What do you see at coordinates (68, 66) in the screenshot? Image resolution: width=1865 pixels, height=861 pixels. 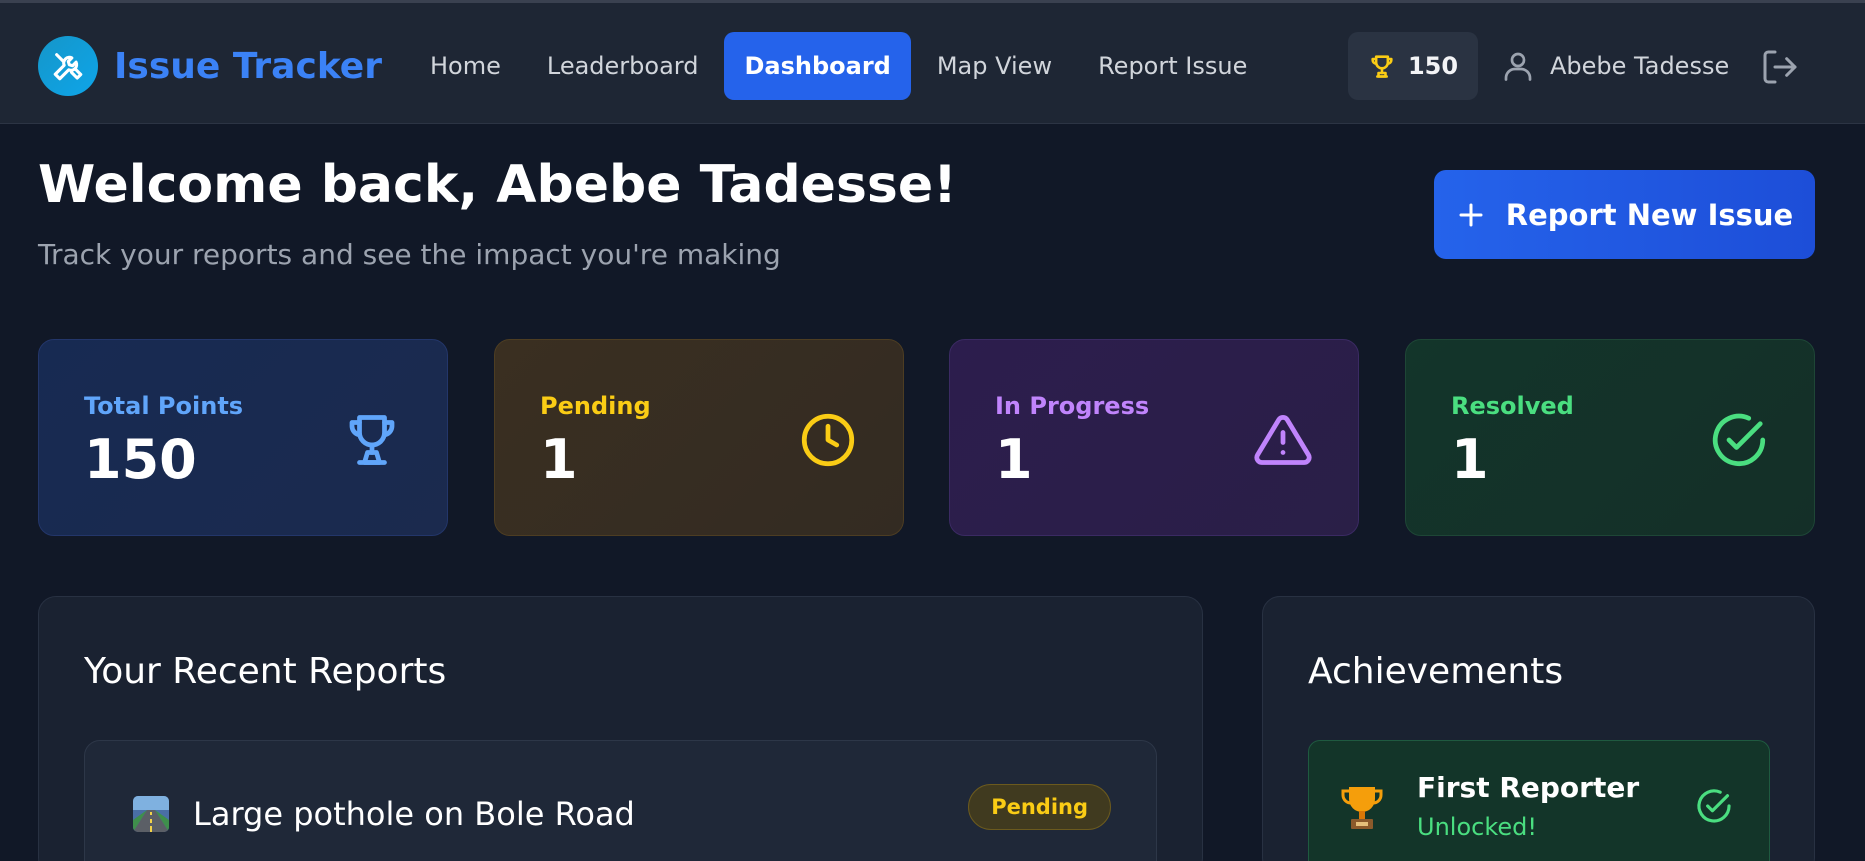 I see `tools-icon` at bounding box center [68, 66].